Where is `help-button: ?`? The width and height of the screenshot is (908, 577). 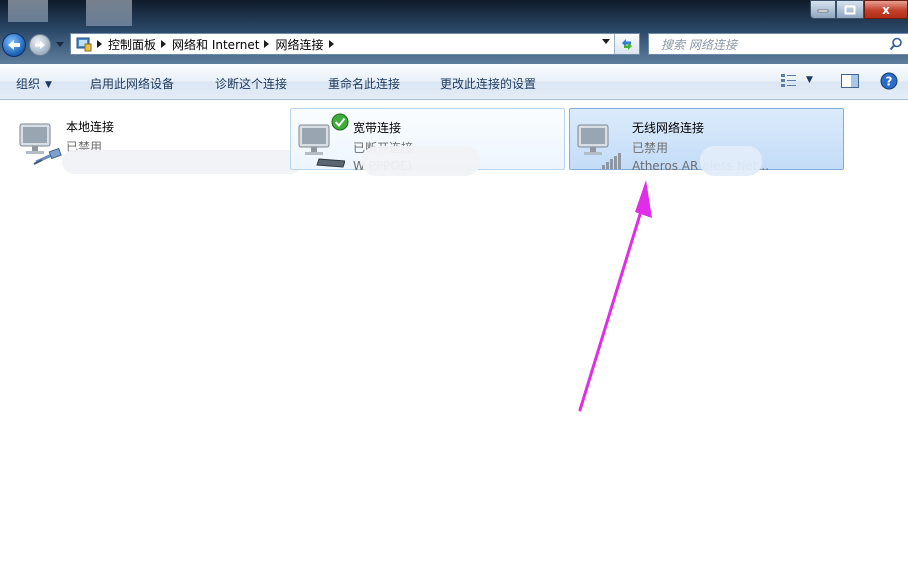
help-button: ? is located at coordinates (889, 81).